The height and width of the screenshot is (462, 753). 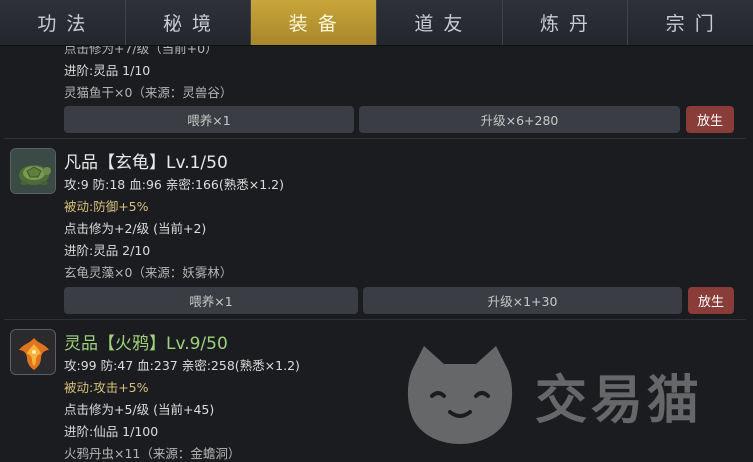 I want to click on pet-material: 火鸦丹虫×11（来源：金蟾洞）, so click(x=152, y=453).